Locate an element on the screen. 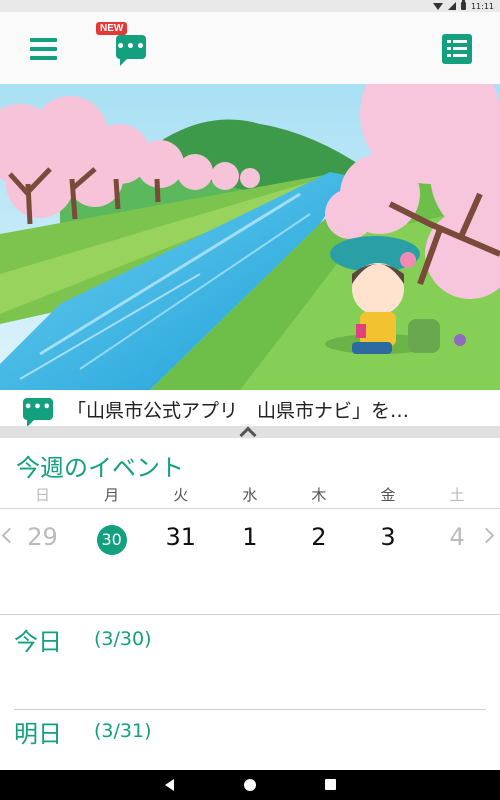 The height and width of the screenshot is (800, 500). date-cell: 29 is located at coordinates (42, 538).